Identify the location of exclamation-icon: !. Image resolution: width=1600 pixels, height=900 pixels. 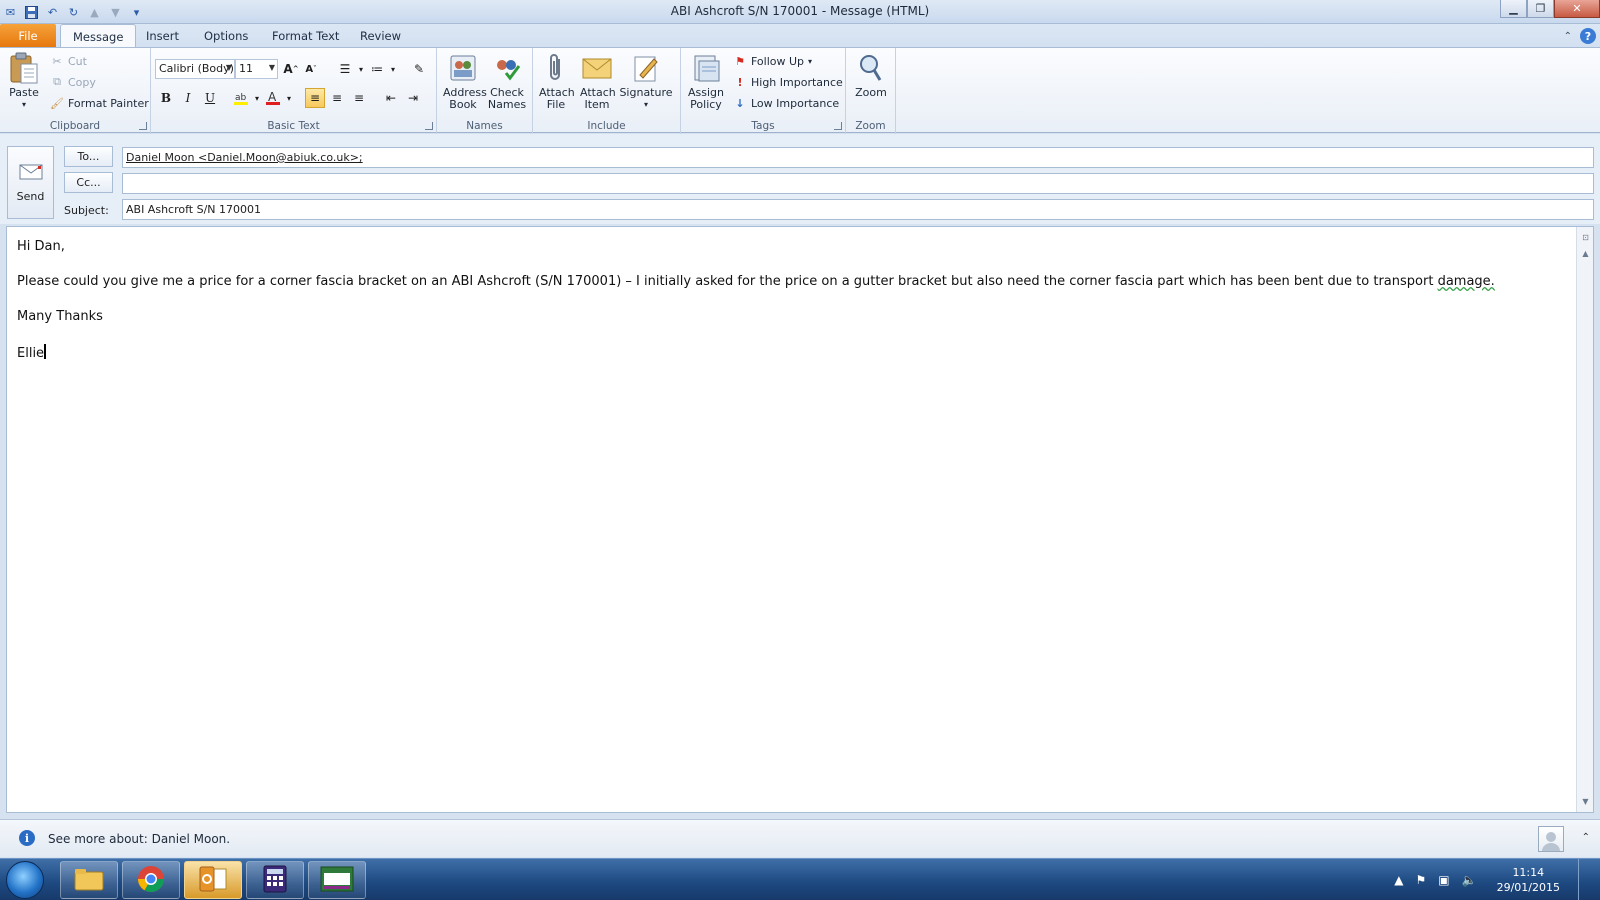
(740, 82).